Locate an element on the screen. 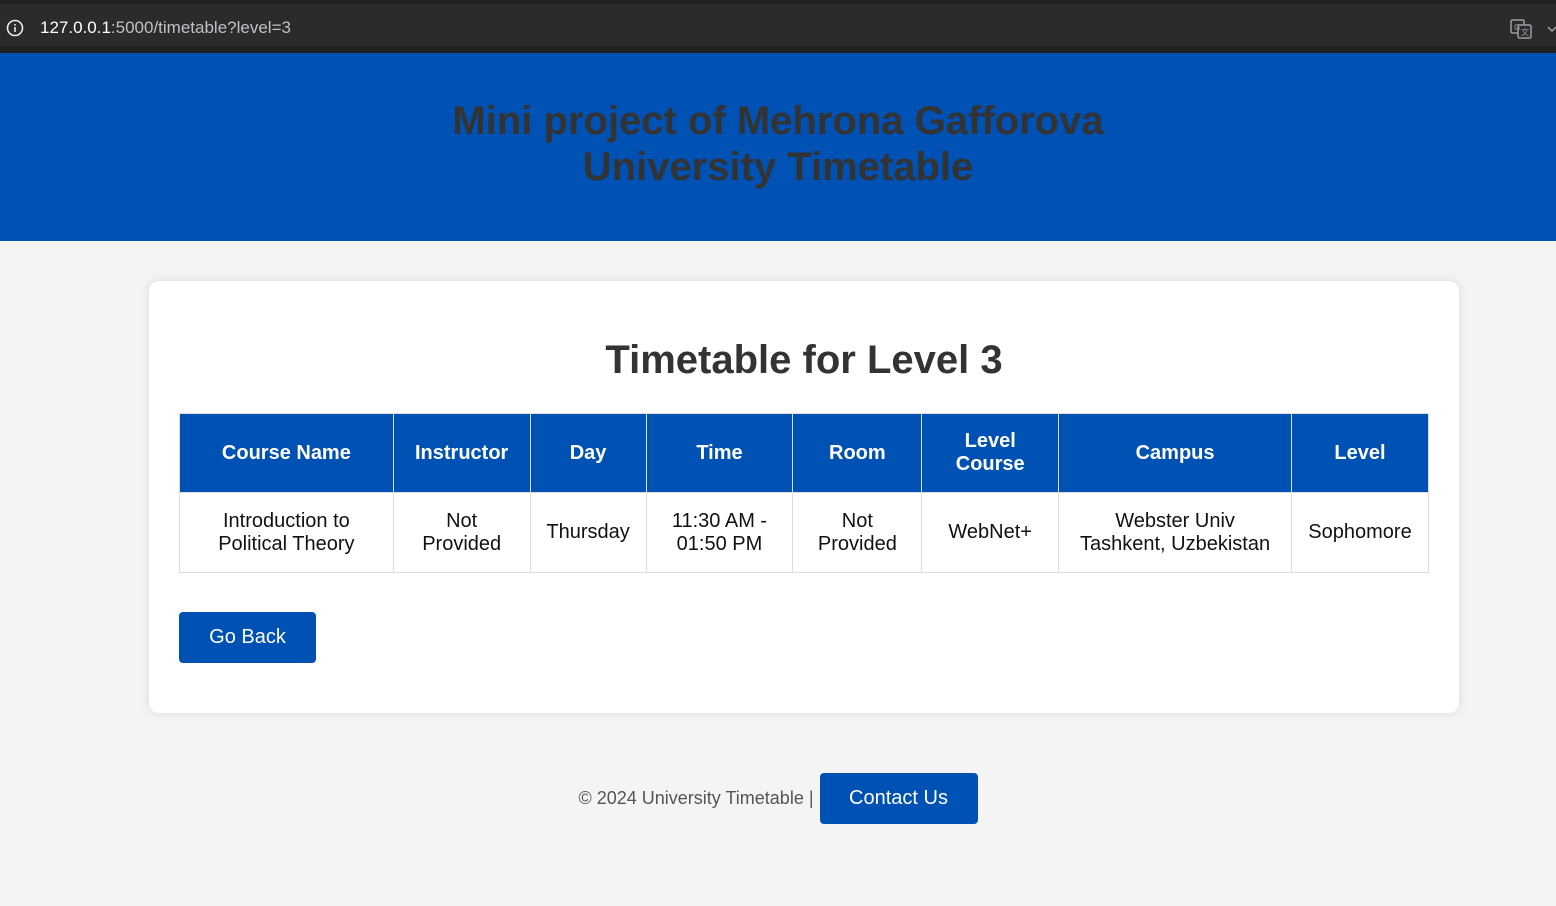  browser-toolbar: 127.0.0.1:5000/timetable?level=3 G 文 is located at coordinates (778, 26).